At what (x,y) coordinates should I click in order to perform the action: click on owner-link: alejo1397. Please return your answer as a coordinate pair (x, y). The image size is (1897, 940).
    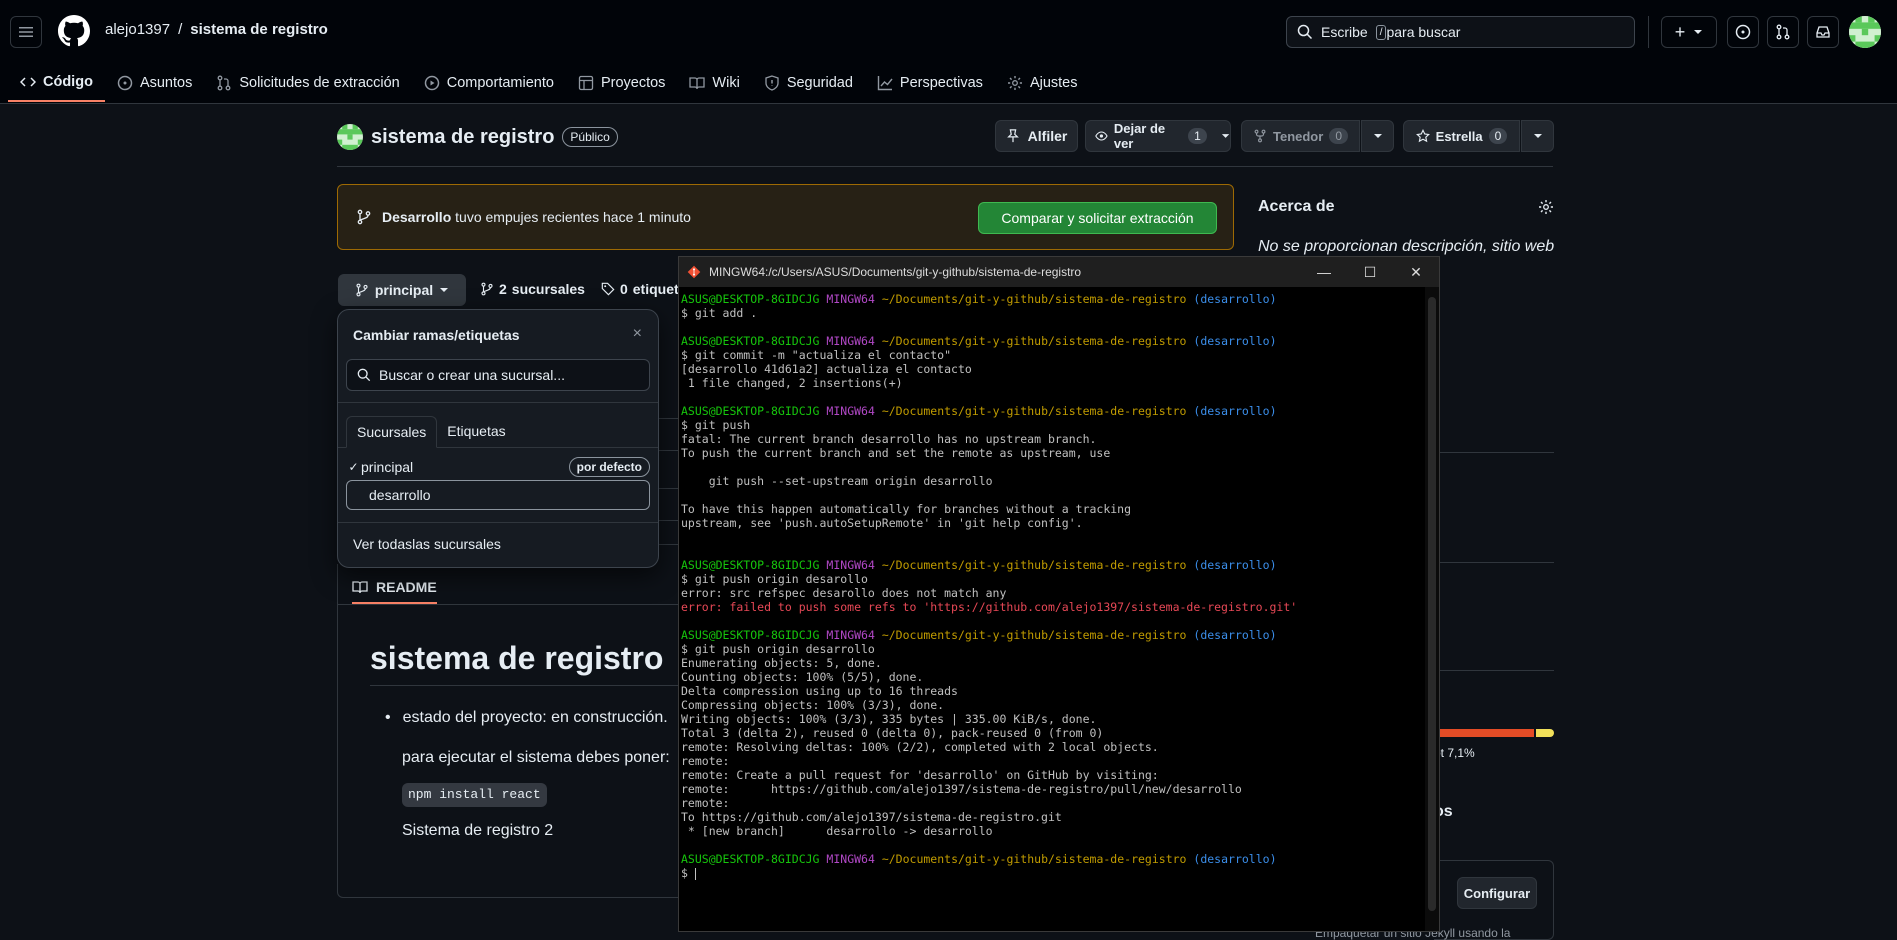
    Looking at the image, I should click on (137, 29).